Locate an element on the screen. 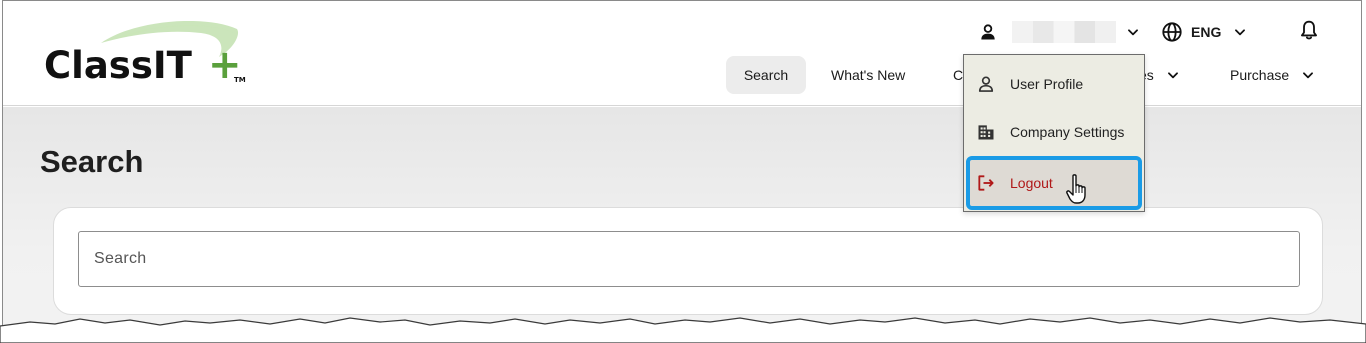  globe-icon is located at coordinates (1172, 32).